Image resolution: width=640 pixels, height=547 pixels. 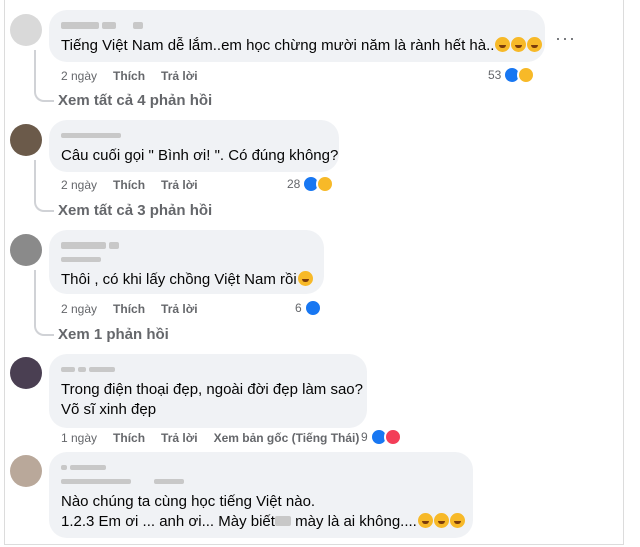 I want to click on view-replies-link: Xem tất cả 4 phản hồi, so click(x=135, y=100).